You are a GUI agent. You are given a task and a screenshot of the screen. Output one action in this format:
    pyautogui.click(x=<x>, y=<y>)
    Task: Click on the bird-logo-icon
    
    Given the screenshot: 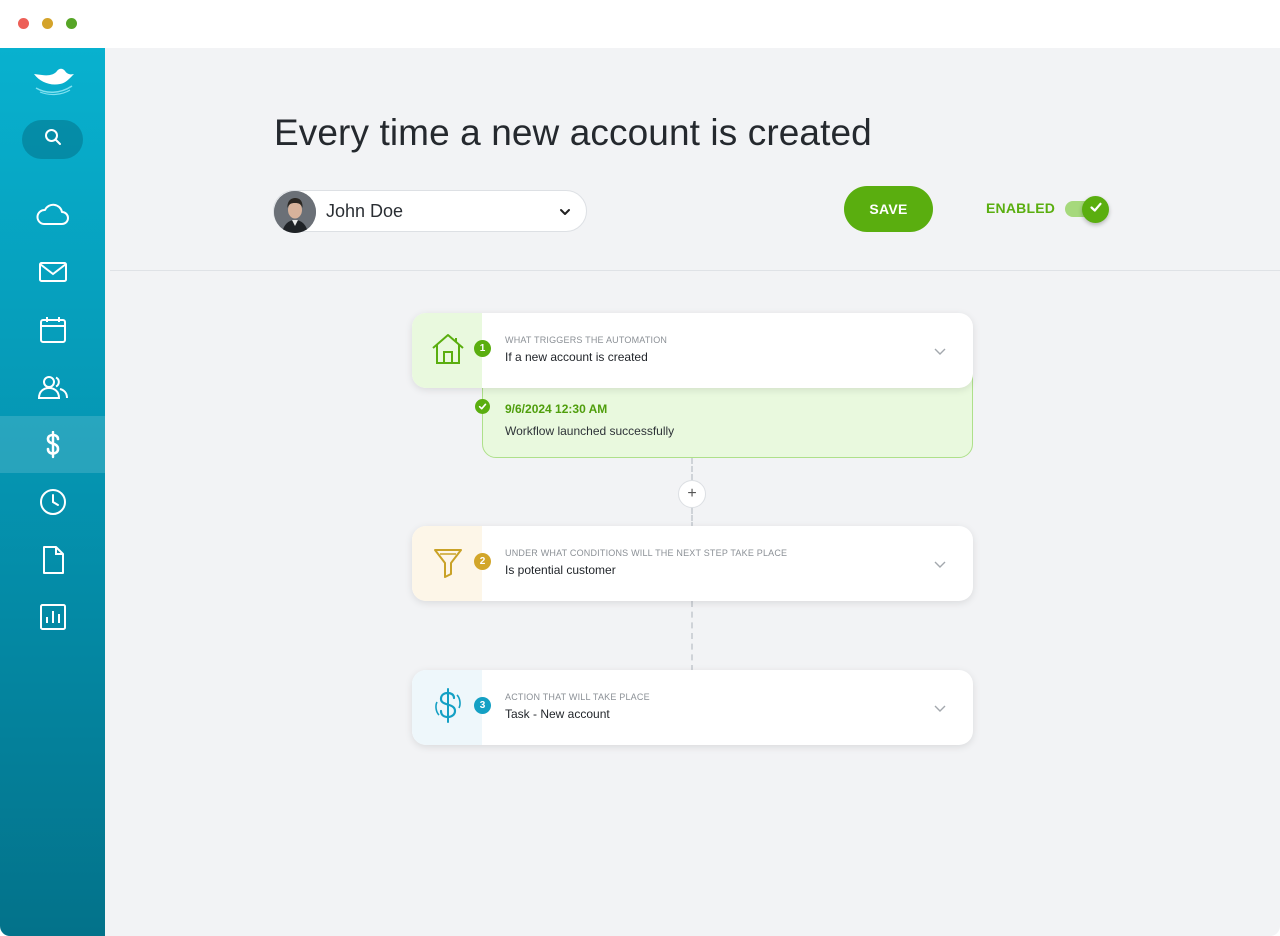 What is the action you would take?
    pyautogui.click(x=54, y=81)
    